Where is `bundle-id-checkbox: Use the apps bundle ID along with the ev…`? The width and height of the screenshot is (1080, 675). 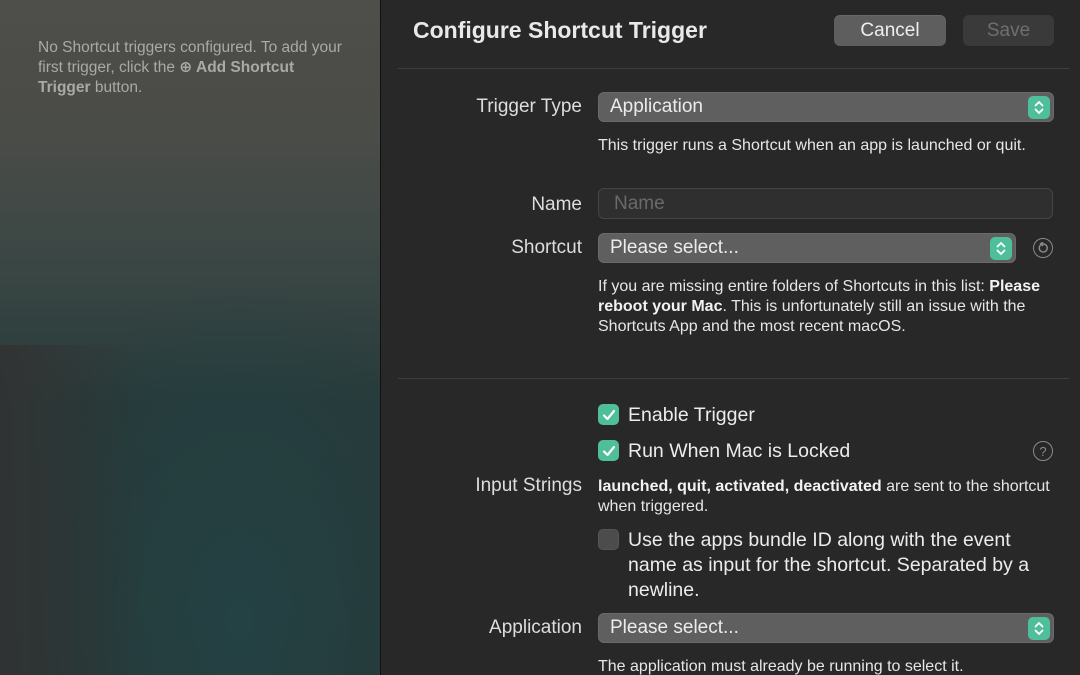 bundle-id-checkbox: Use the apps bundle ID along with the ev… is located at coordinates (825, 565).